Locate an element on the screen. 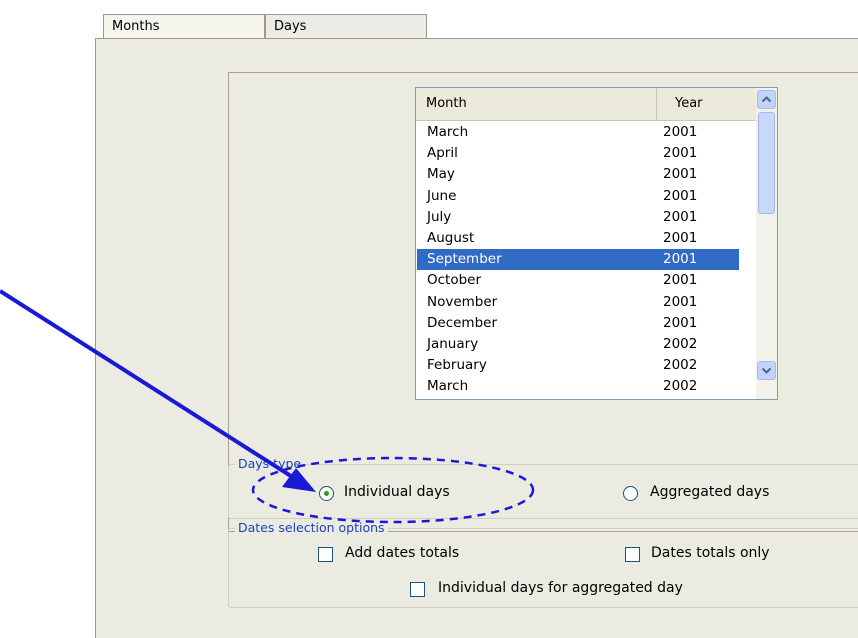 The image size is (858, 638). tab-days: Days is located at coordinates (346, 27).